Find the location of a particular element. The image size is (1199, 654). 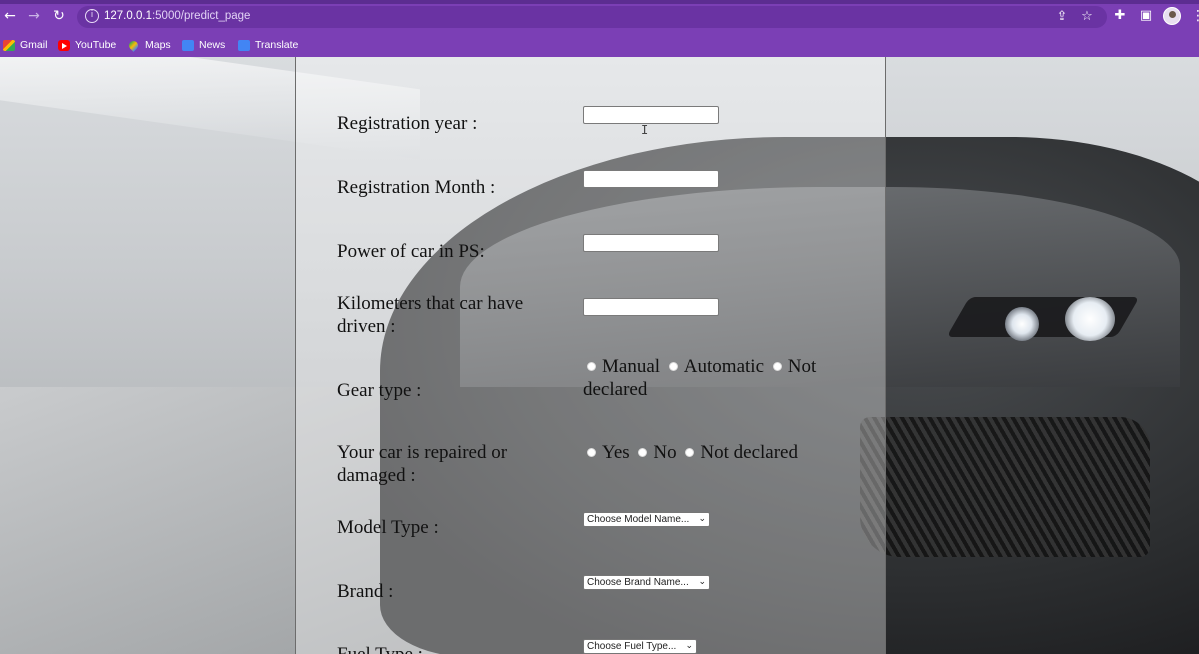

bookmark-star-icon: ☆ is located at coordinates (1087, 17).